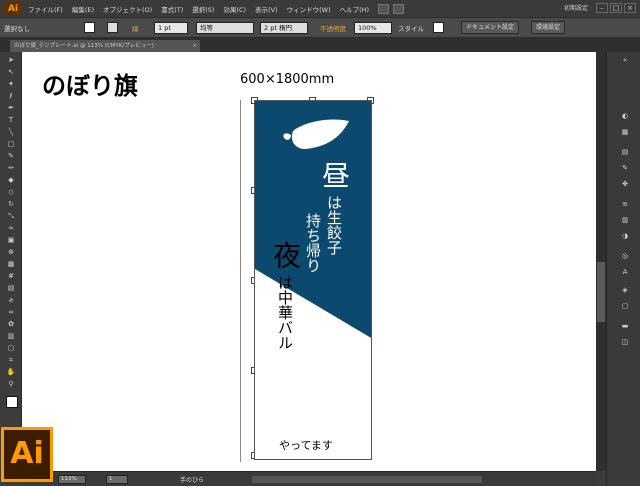 The height and width of the screenshot is (486, 640). Describe the element at coordinates (625, 306) in the screenshot. I see `artboards-icon: ▢` at that location.